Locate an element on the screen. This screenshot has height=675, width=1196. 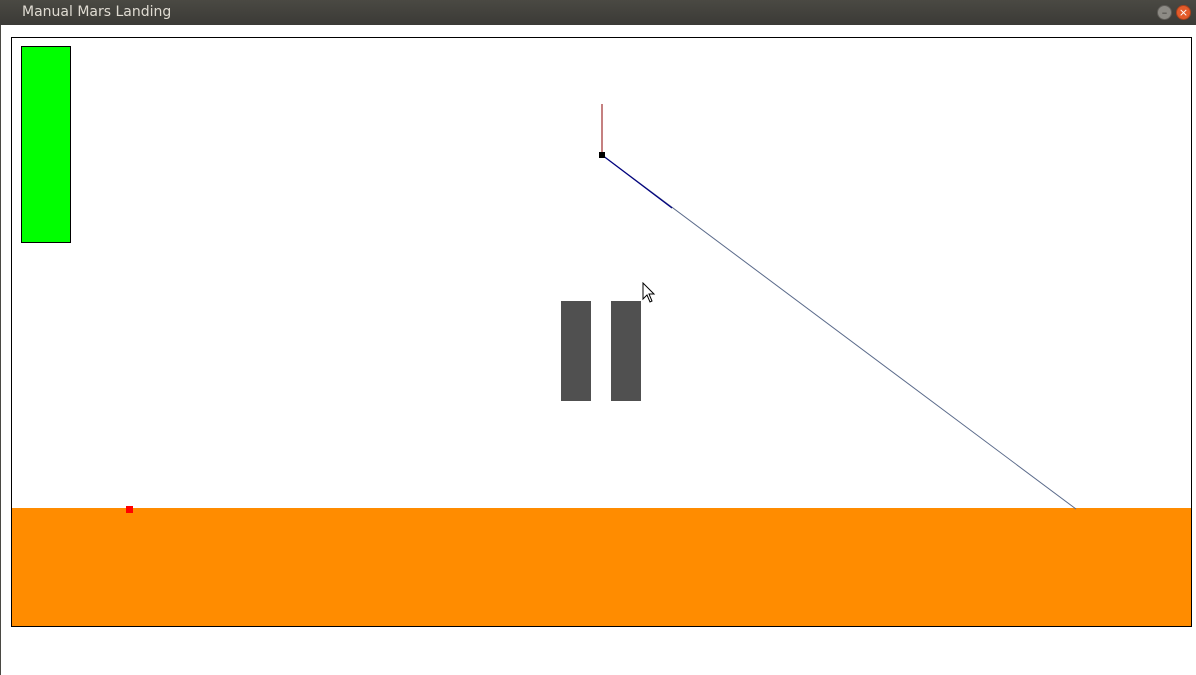
velocity-vector is located at coordinates (637, 181).